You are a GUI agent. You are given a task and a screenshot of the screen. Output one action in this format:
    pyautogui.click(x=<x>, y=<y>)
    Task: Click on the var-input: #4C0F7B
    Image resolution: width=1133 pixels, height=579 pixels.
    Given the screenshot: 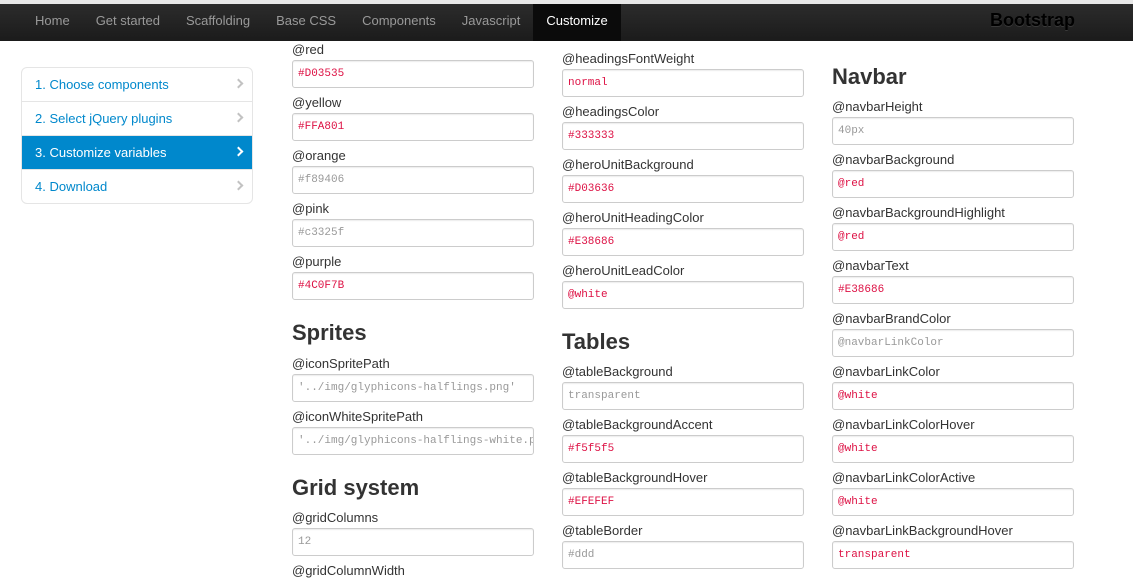 What is the action you would take?
    pyautogui.click(x=413, y=286)
    